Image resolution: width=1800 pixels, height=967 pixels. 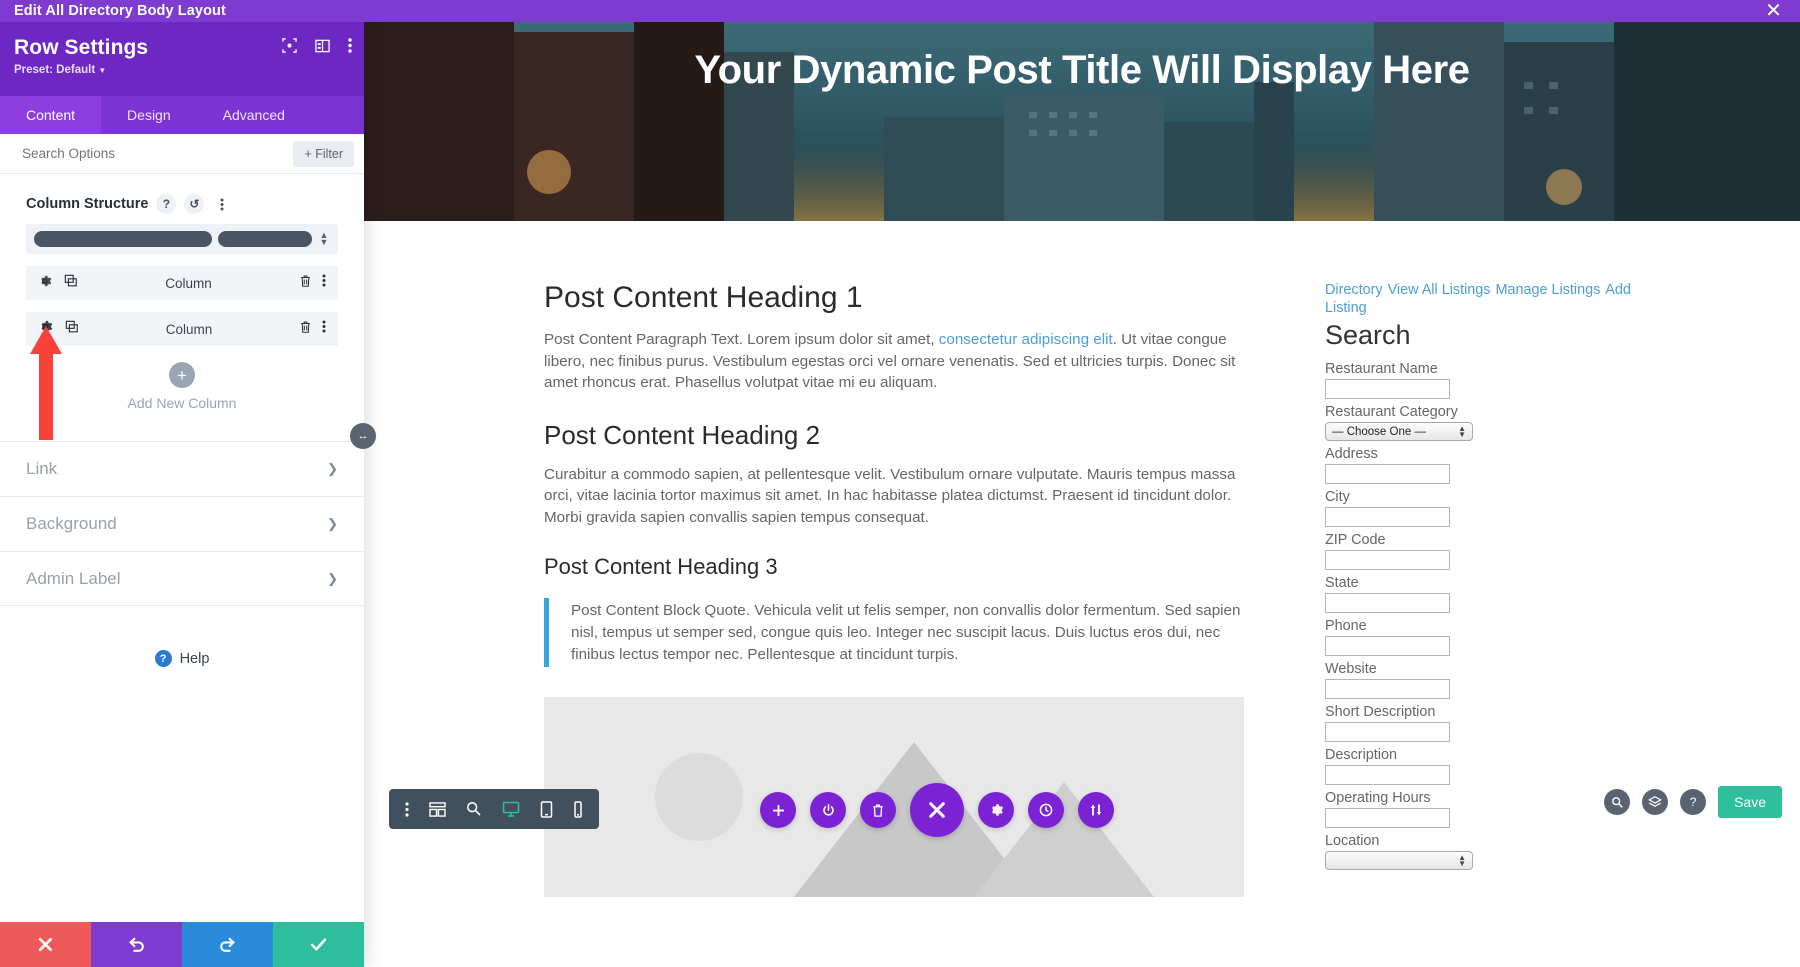 I want to click on field-select-restaurant-category: — Choose One — ▲ ▼, so click(x=1399, y=431).